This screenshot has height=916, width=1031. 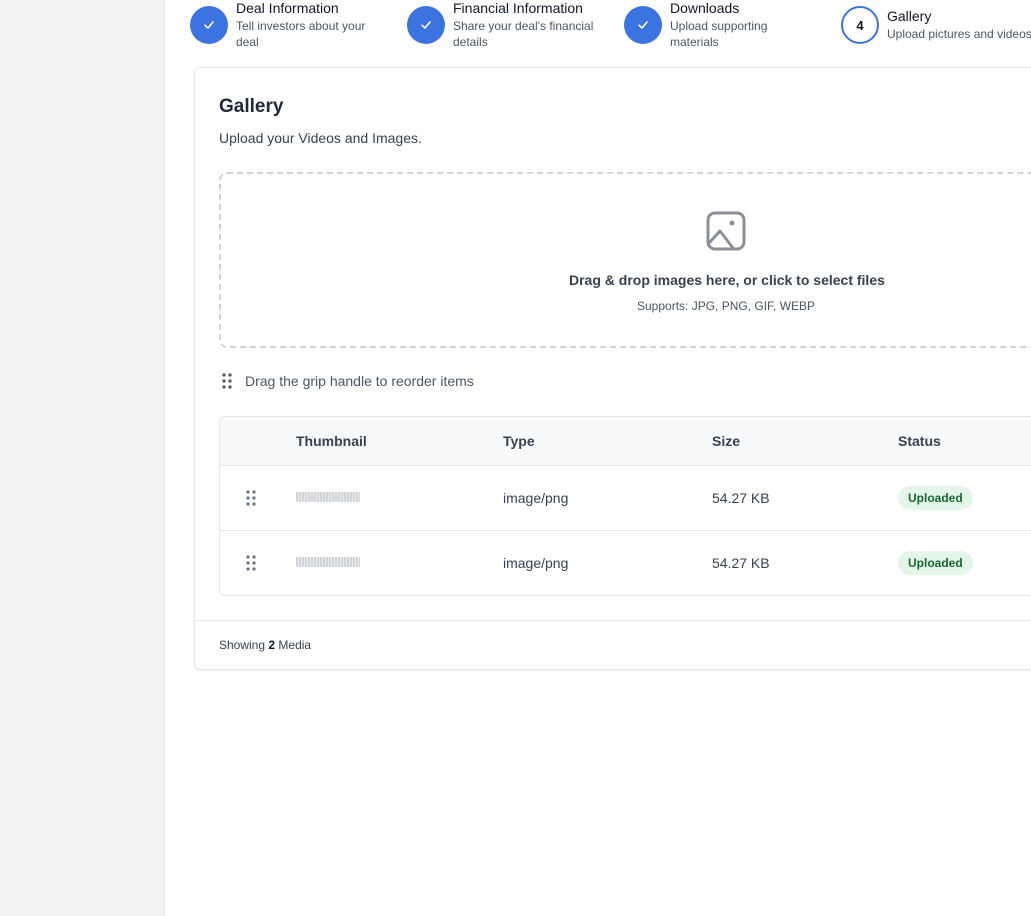 I want to click on header-type: Type, so click(x=519, y=441).